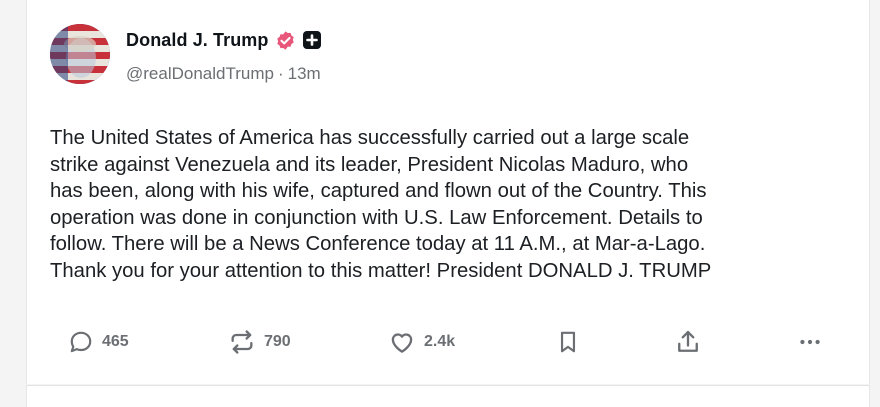  I want to click on action-bar: 465 790 2.4k, so click(440, 342).